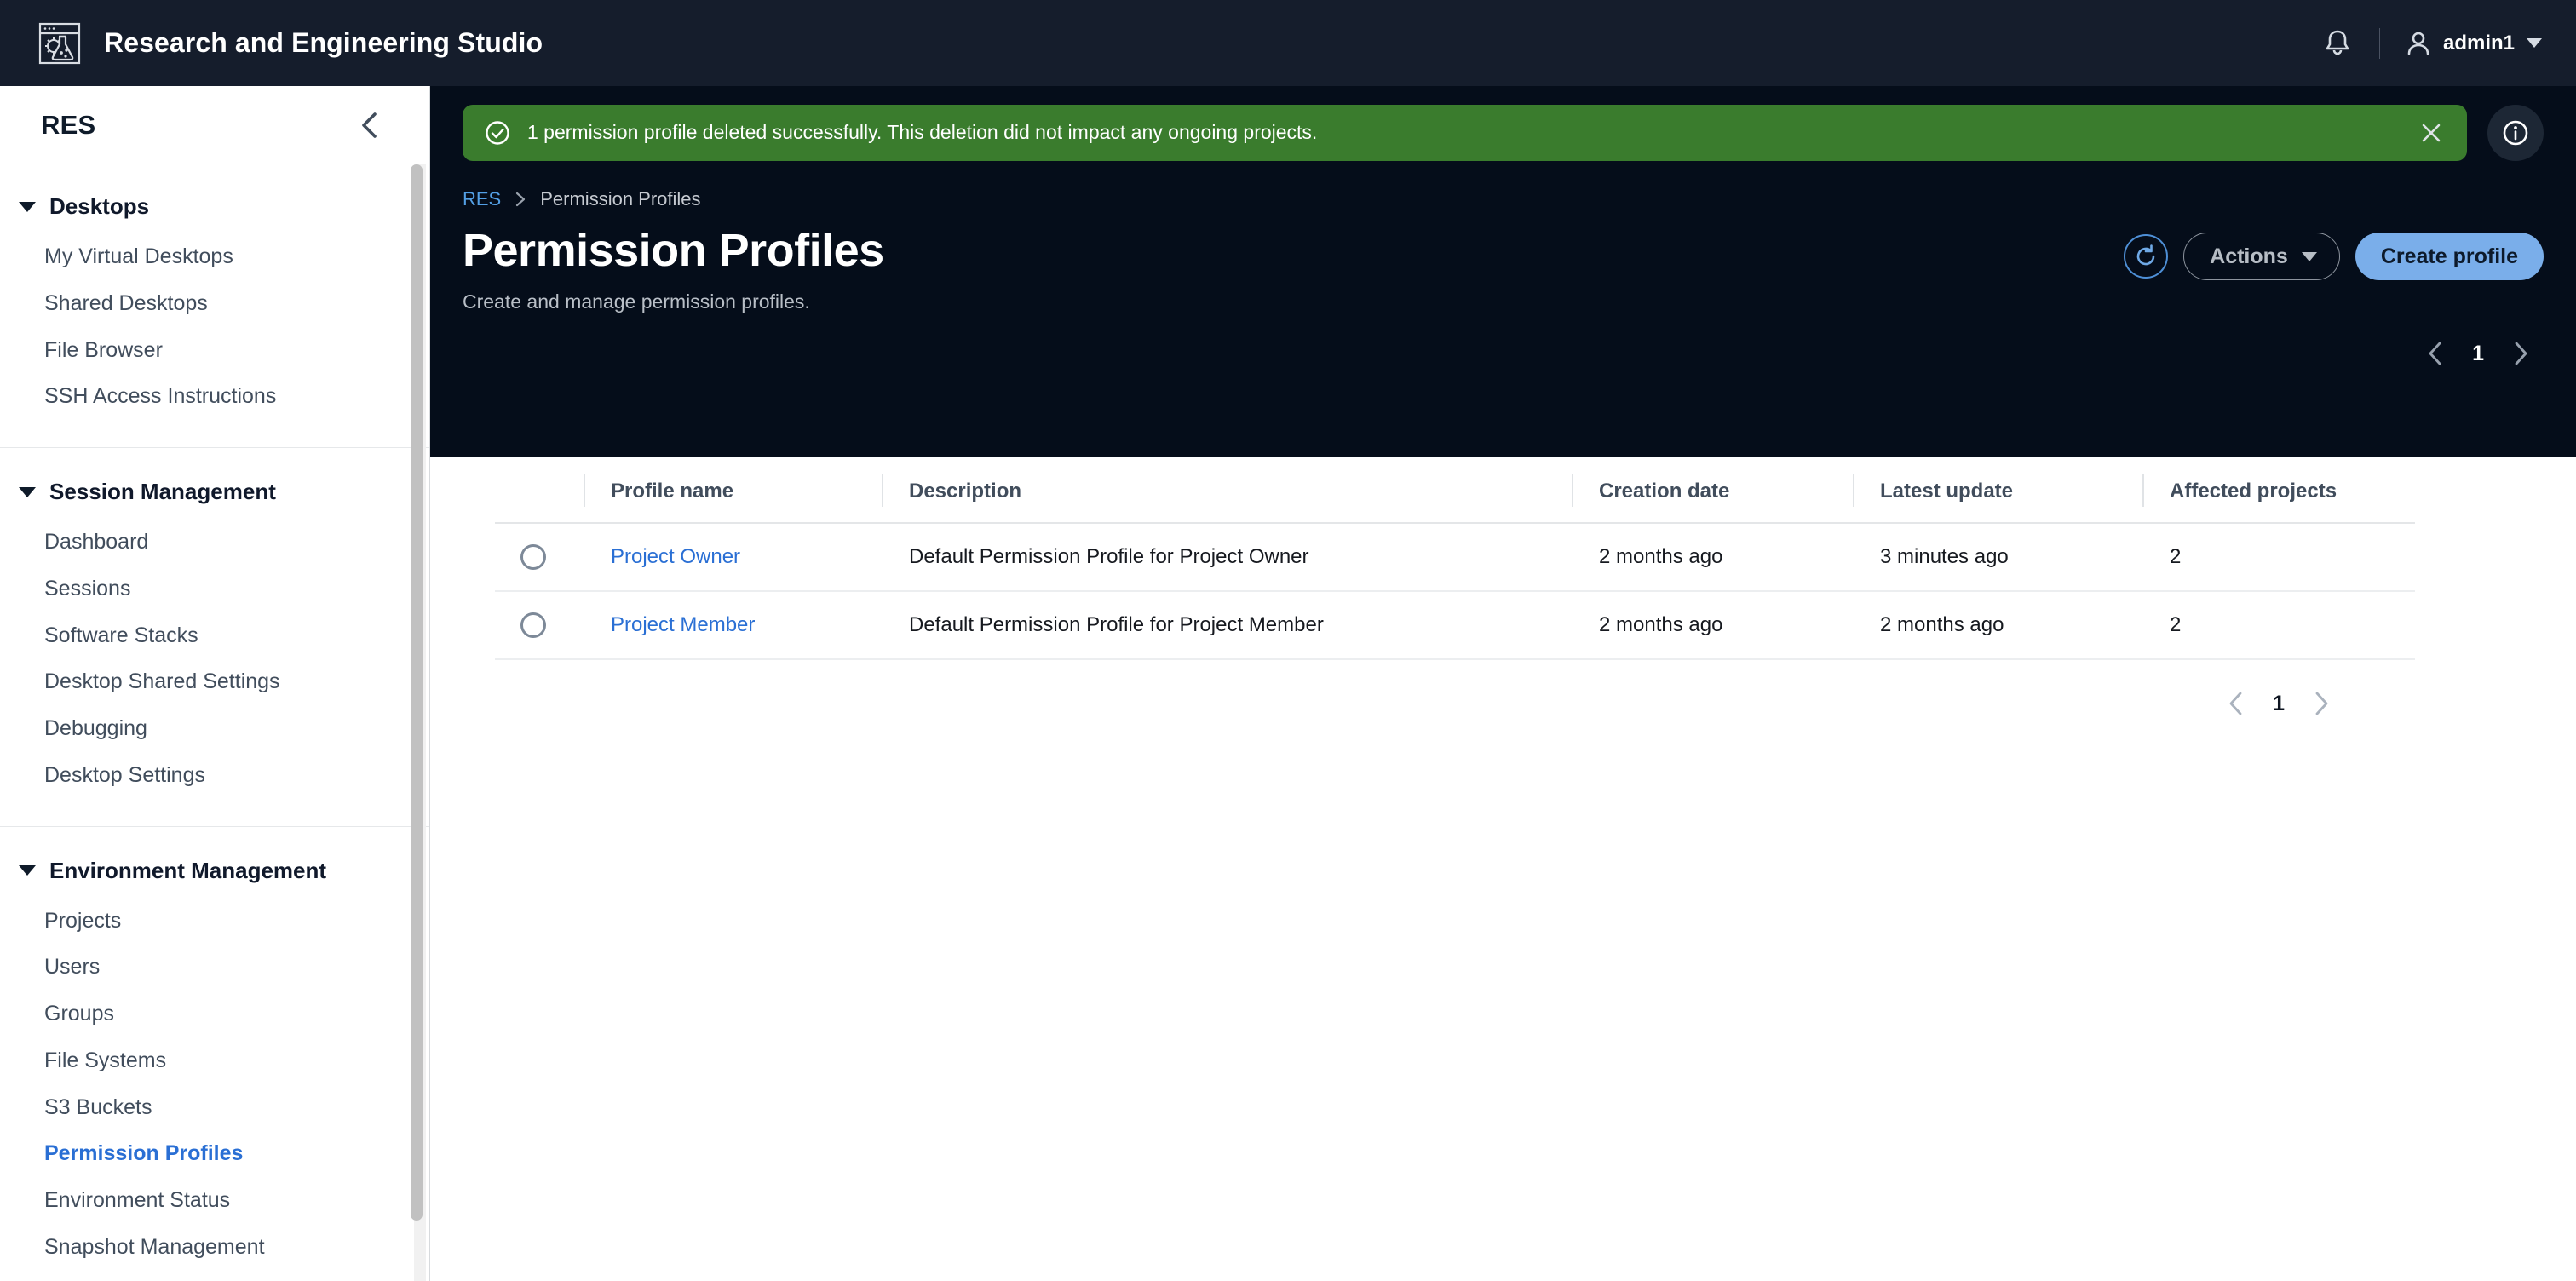 The width and height of the screenshot is (2576, 1281). I want to click on user-name: admin1, so click(2479, 43).